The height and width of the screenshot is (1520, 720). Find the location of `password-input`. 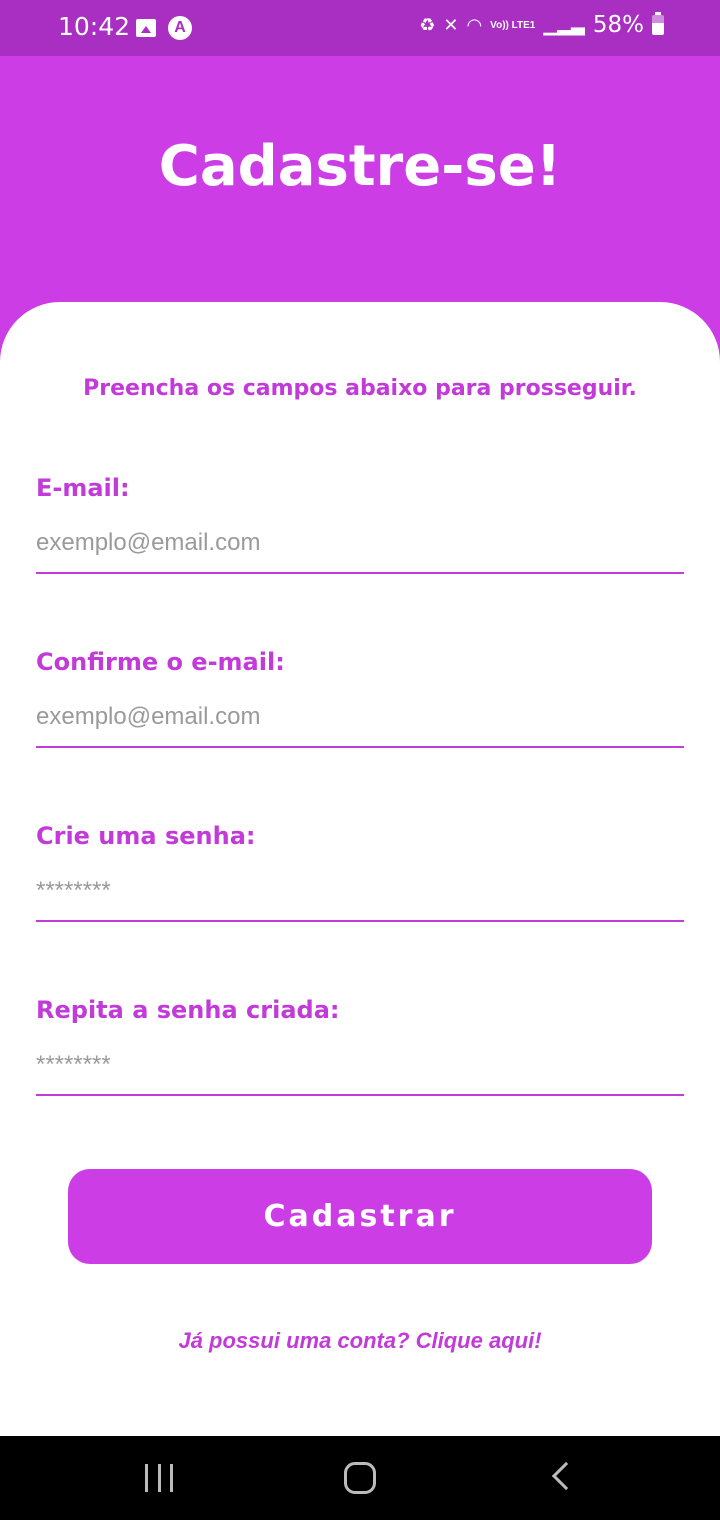

password-input is located at coordinates (360, 892).